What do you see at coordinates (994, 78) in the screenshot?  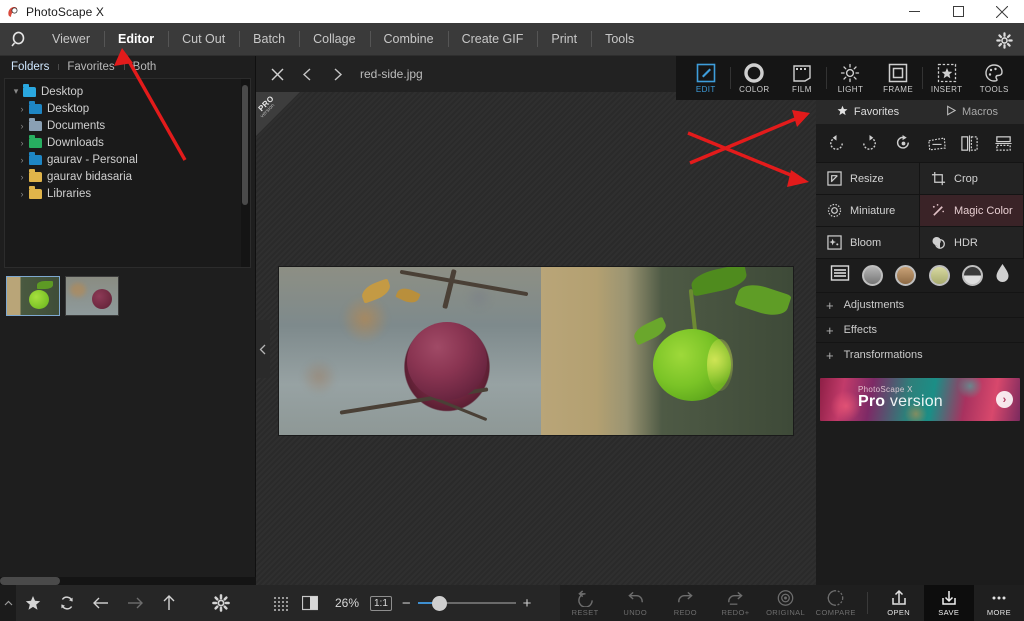 I see `toolbar-tools: TOOLS` at bounding box center [994, 78].